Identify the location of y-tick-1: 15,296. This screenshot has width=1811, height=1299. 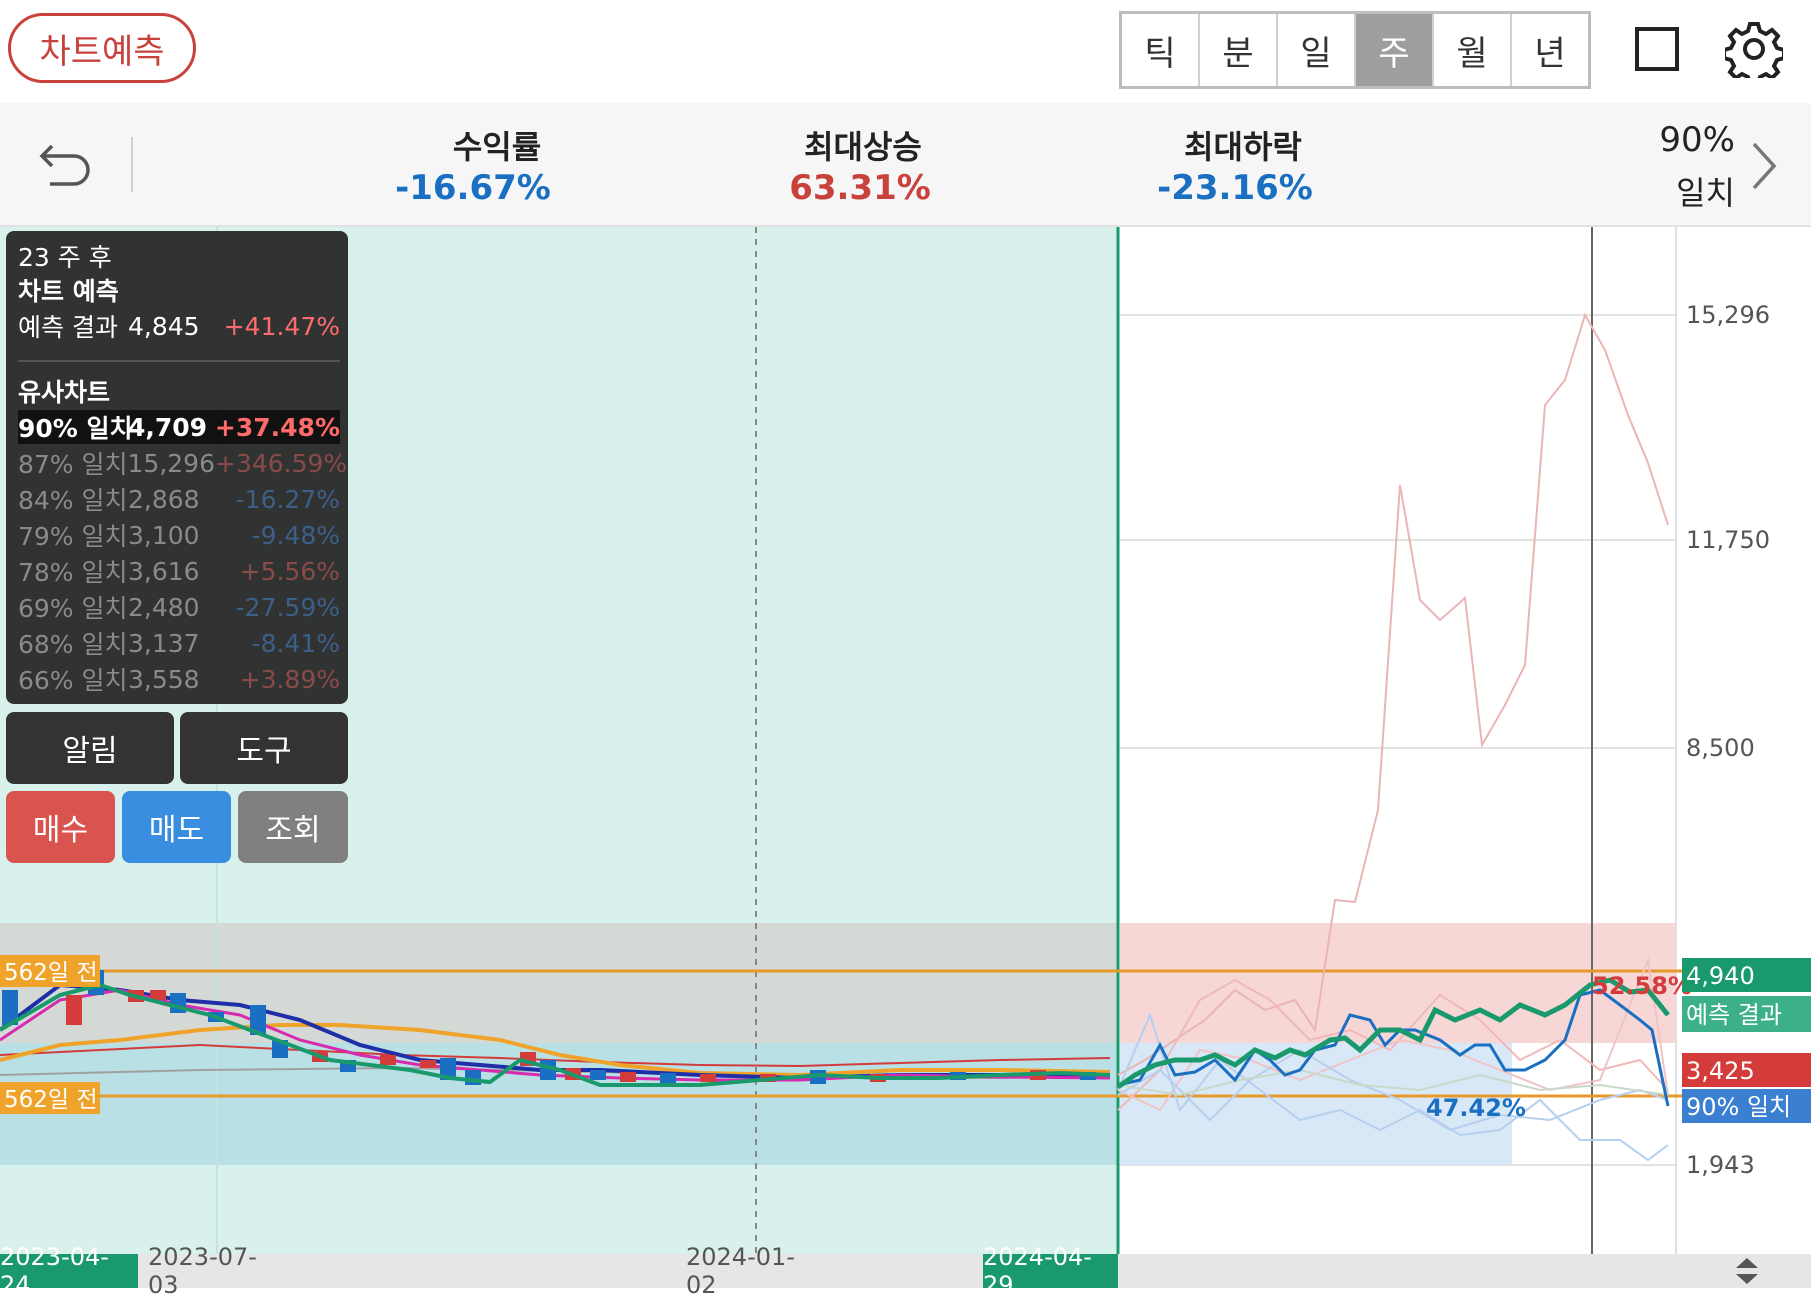
(1728, 315).